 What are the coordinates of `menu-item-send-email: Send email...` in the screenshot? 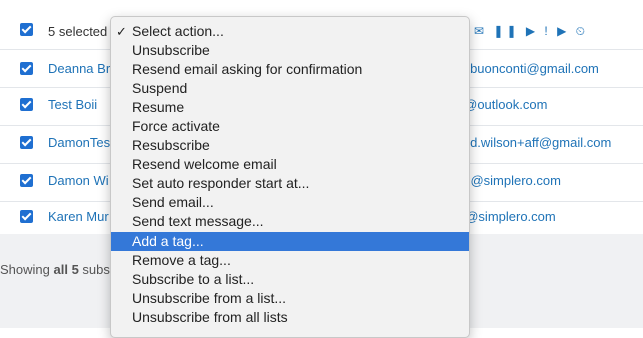 It's located at (290, 202).